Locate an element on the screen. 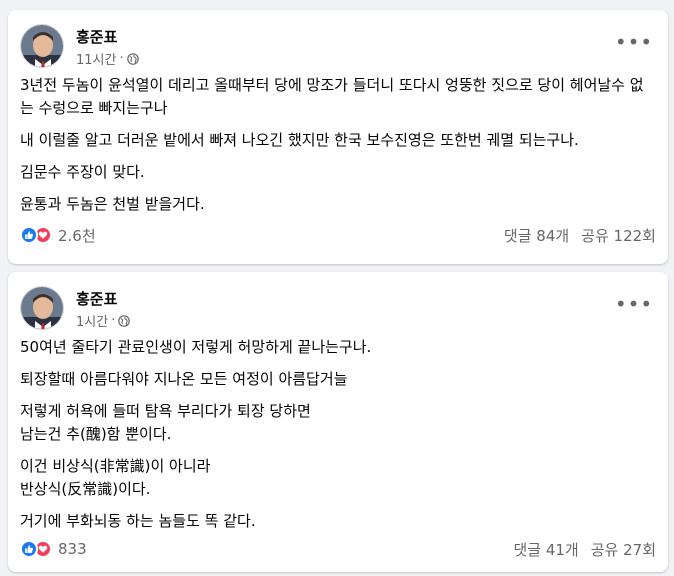 The height and width of the screenshot is (576, 674). reaction-count: 2.6천 is located at coordinates (77, 235).